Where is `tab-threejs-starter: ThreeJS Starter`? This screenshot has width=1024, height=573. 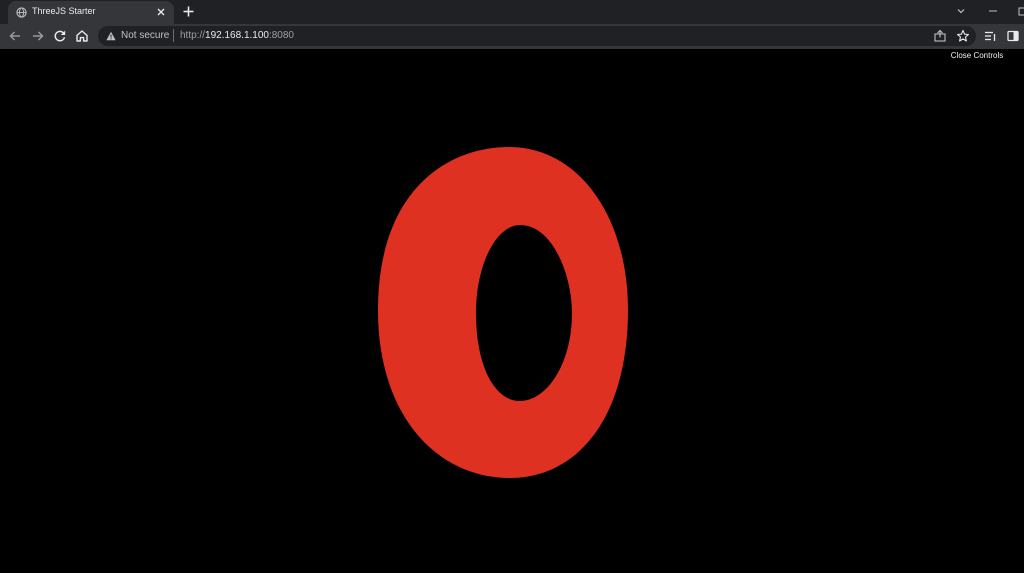
tab-threejs-starter: ThreeJS Starter is located at coordinates (91, 12).